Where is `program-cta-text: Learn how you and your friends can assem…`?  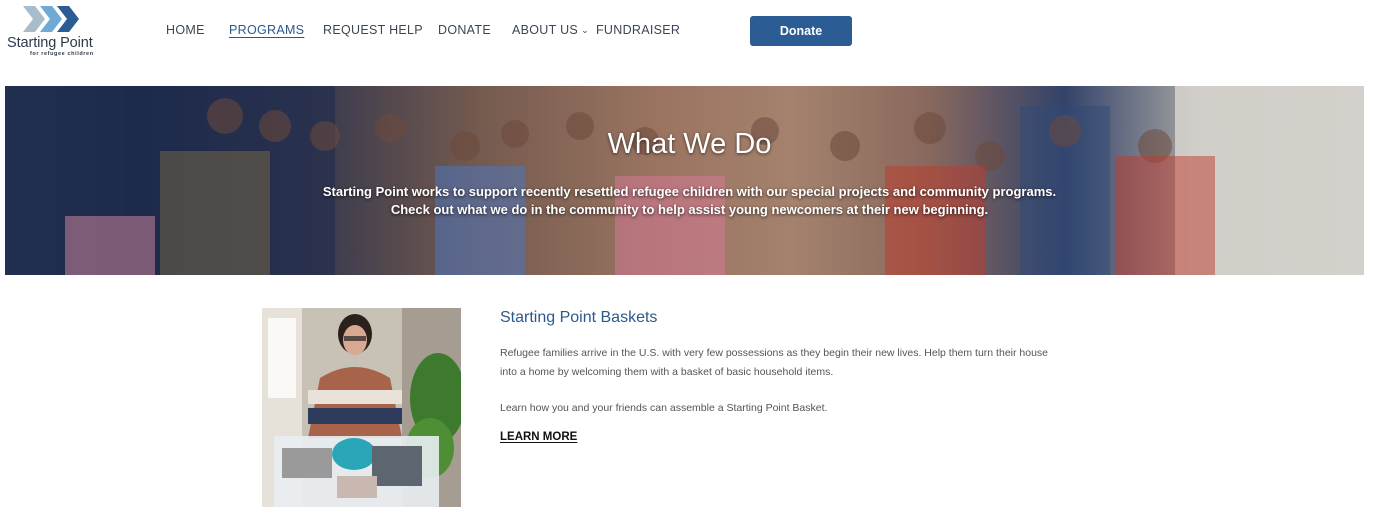
program-cta-text: Learn how you and your friends can assem… is located at coordinates (664, 408).